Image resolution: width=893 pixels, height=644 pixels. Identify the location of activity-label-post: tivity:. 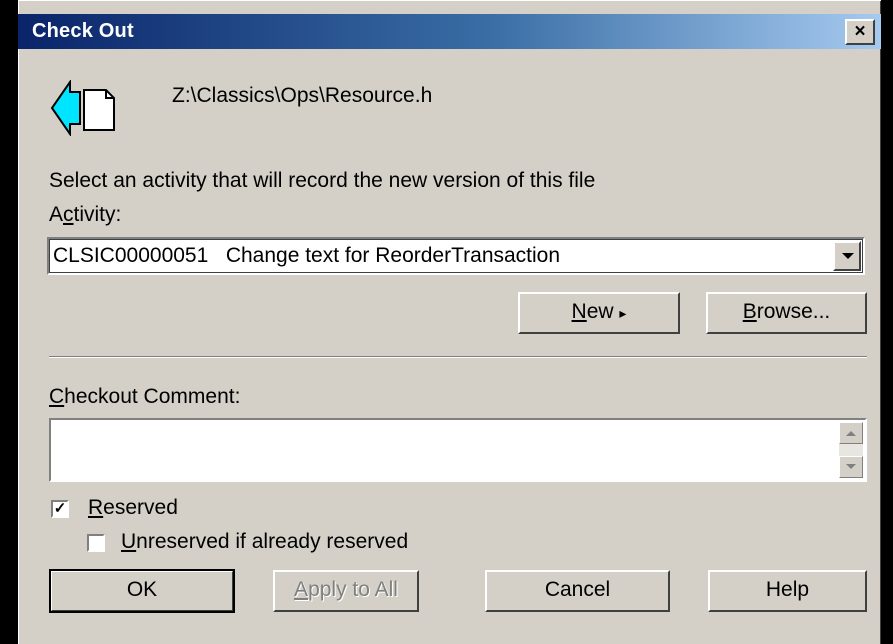
(97, 214).